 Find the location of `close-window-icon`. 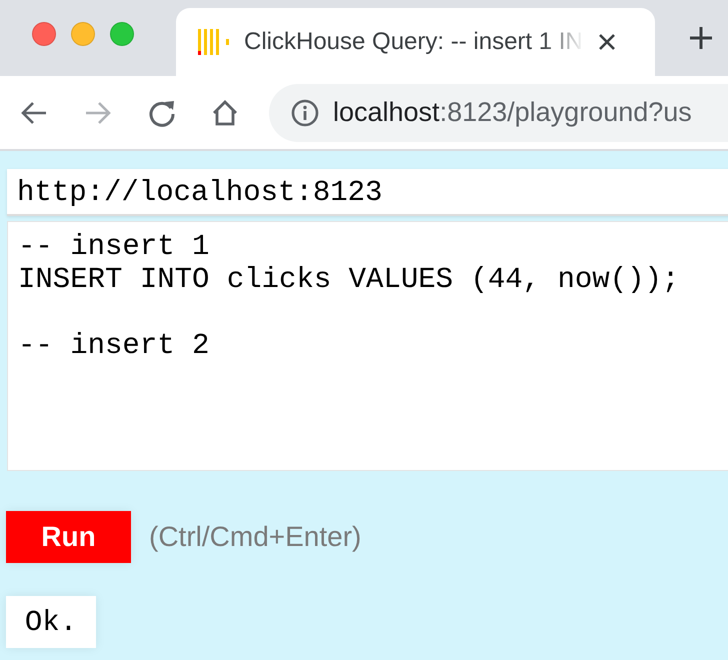

close-window-icon is located at coordinates (44, 34).